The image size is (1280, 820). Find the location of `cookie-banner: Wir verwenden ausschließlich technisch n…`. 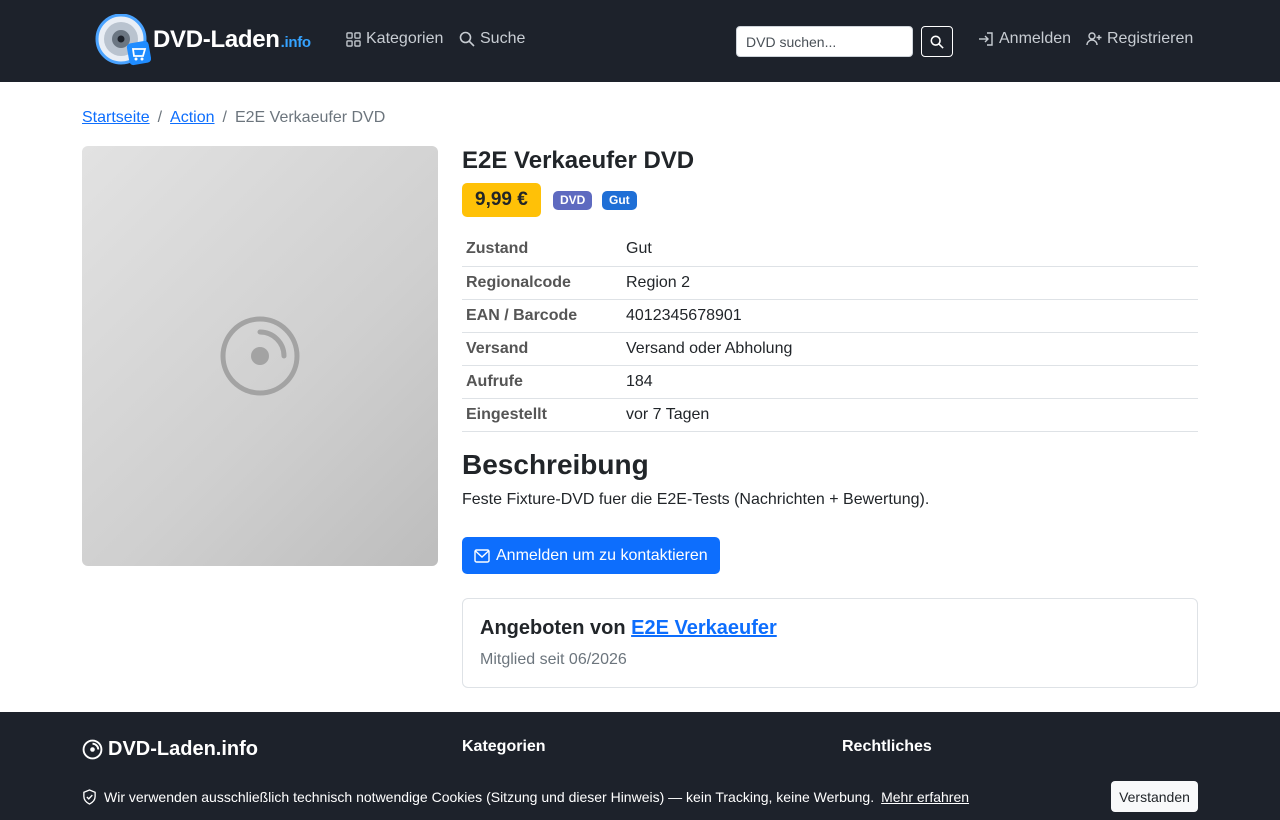

cookie-banner: Wir verwenden ausschließlich technisch n… is located at coordinates (640, 797).